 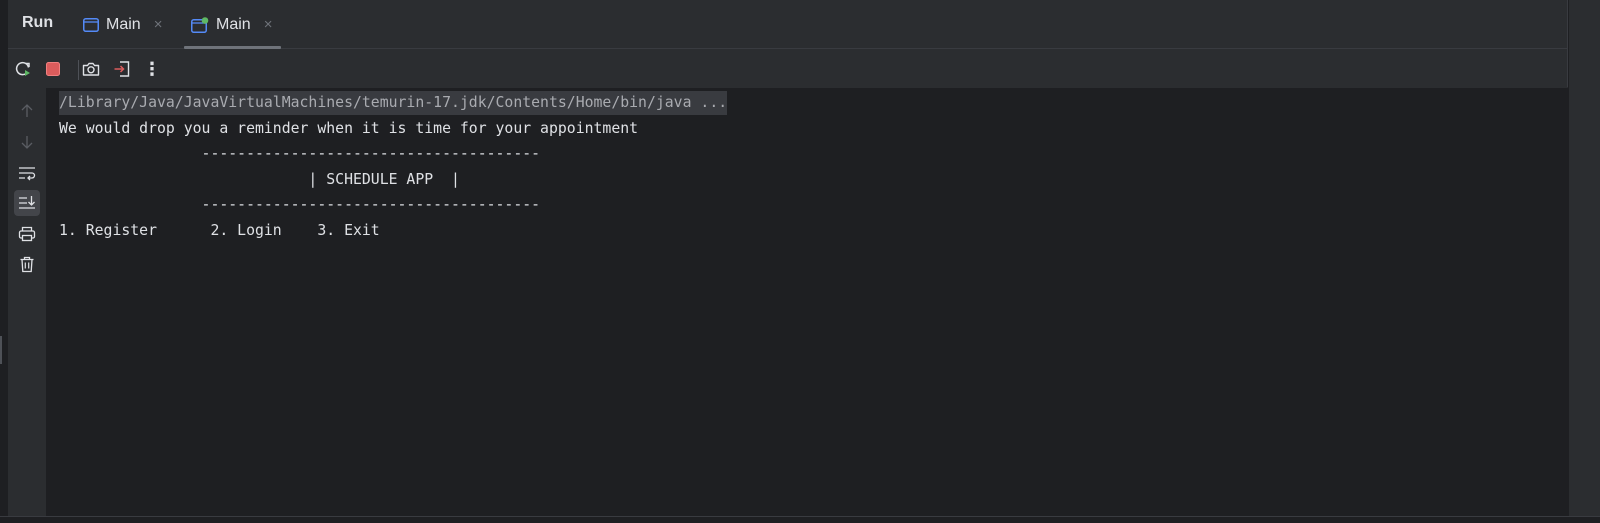 I want to click on arrow-up-icon, so click(x=27, y=110).